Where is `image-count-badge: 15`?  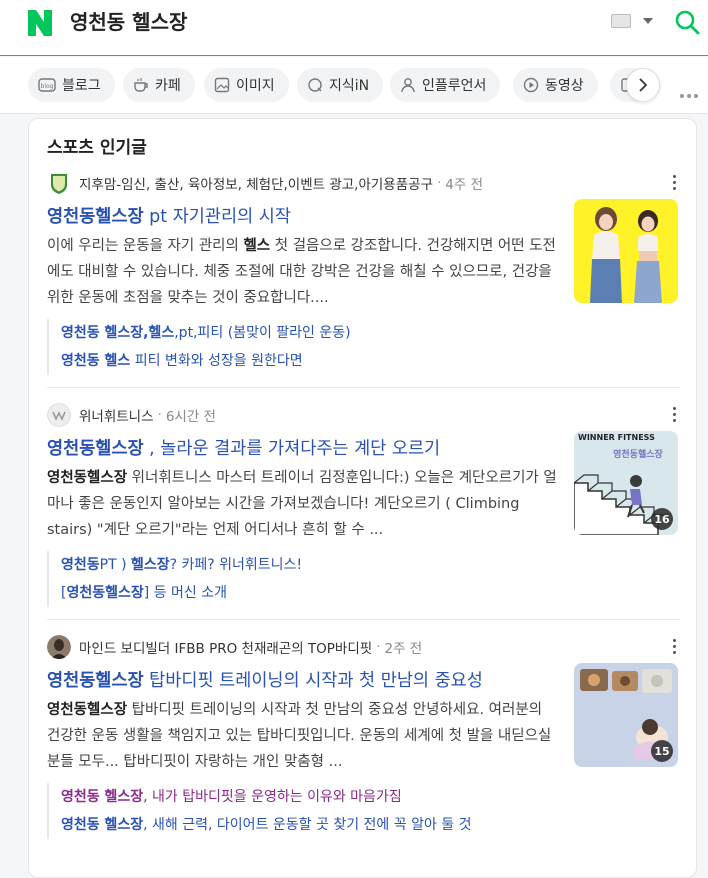
image-count-badge: 15 is located at coordinates (662, 751).